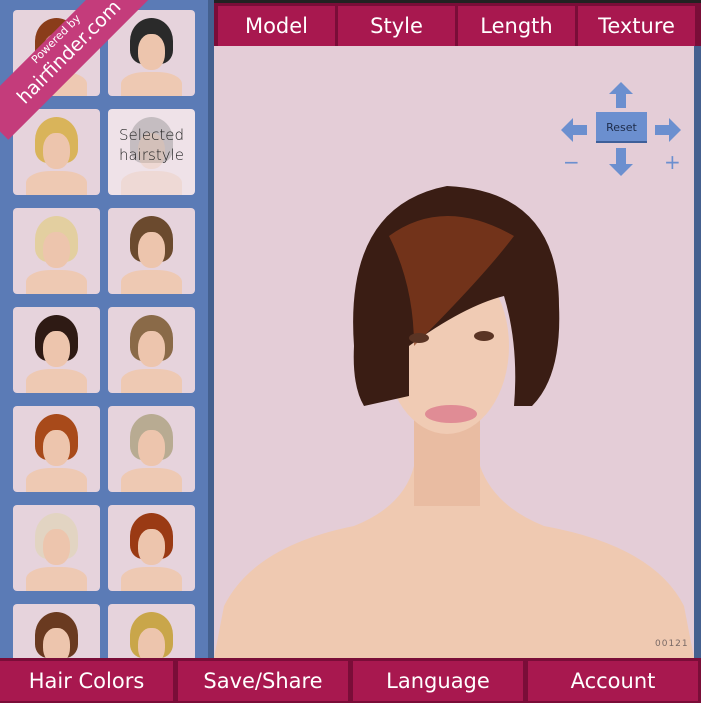  I want to click on save-share-button: Save/Share, so click(263, 681).